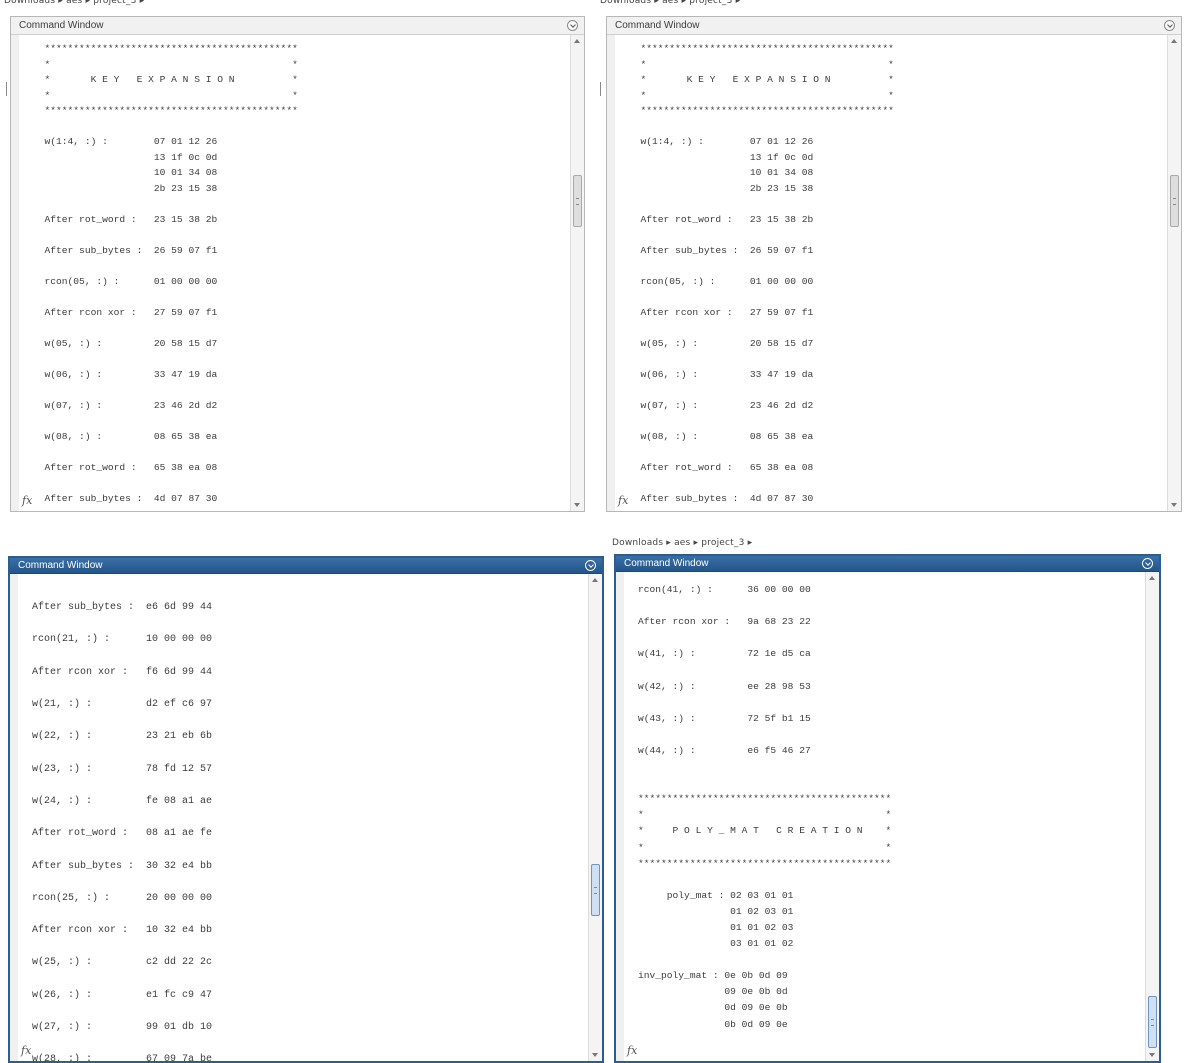 The width and height of the screenshot is (1187, 1063). Describe the element at coordinates (682, 543) in the screenshot. I see `breadcrumb-bottom-right: Downloads ▸ aes ▸ project_3 ▸` at that location.